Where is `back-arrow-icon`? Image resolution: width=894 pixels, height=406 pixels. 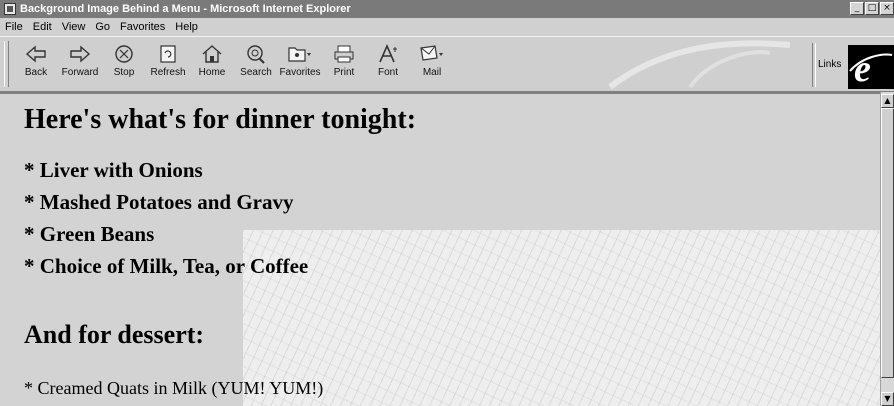
back-arrow-icon is located at coordinates (35, 54).